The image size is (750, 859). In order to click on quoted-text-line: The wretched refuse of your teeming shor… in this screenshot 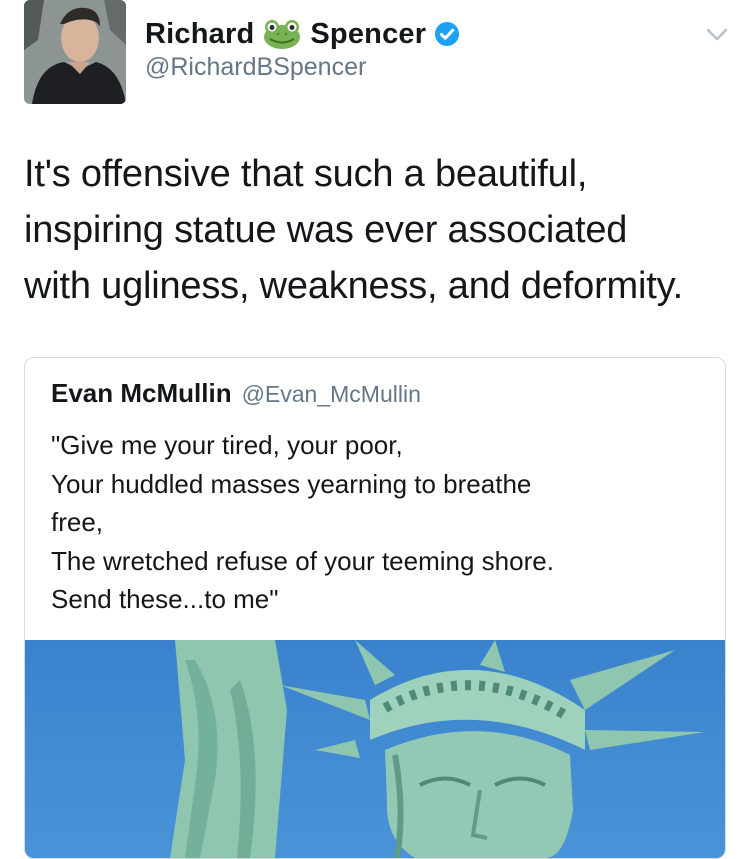, I will do `click(302, 560)`.